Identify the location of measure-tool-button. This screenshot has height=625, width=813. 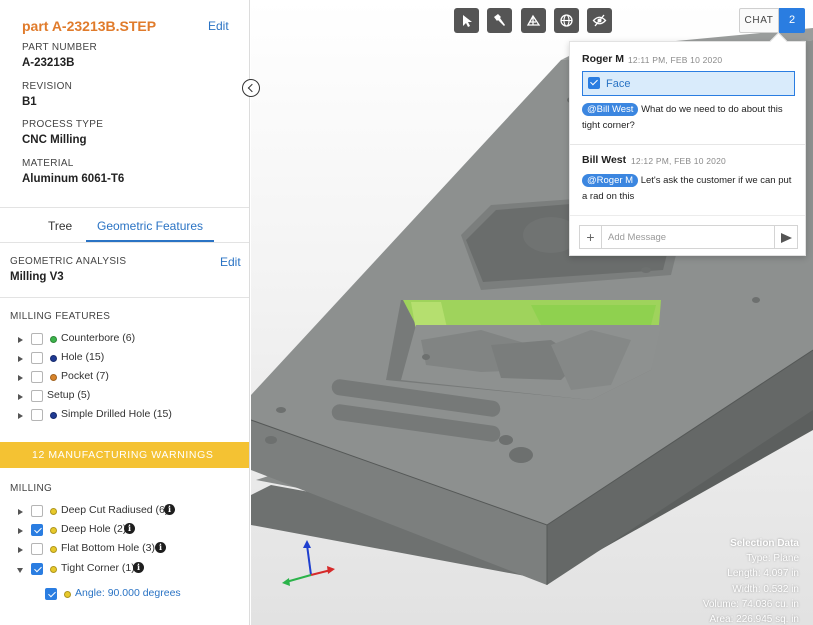
(533, 20).